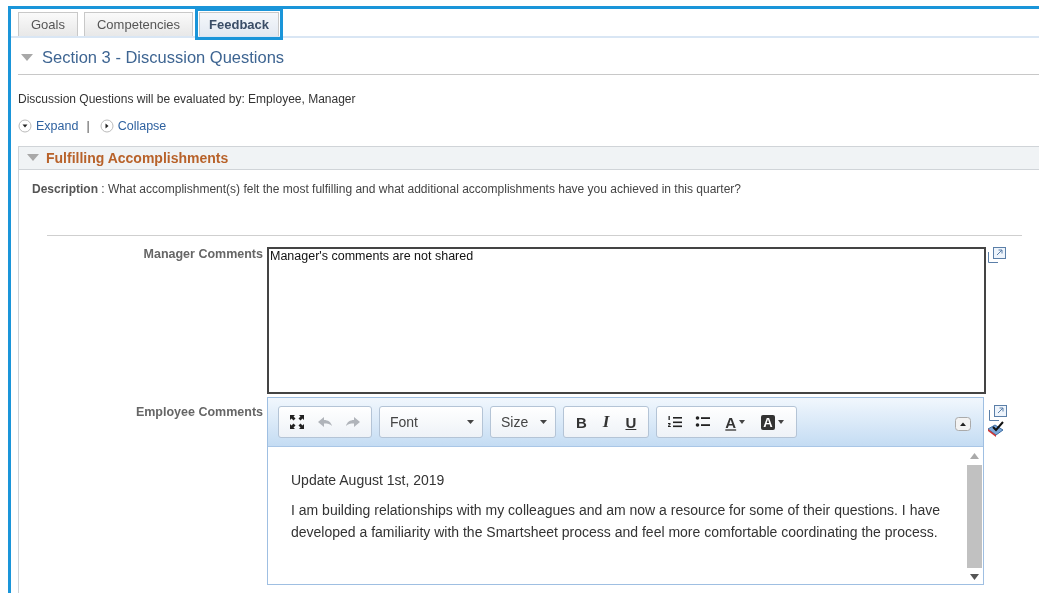  What do you see at coordinates (616, 521) in the screenshot?
I see `comment-paragraph: I am building relationships with my colleagues and am now a resource for some of their questions. I have developed a familiarity with the Smartsheet process and feel more comfortable coordinating the process.` at bounding box center [616, 521].